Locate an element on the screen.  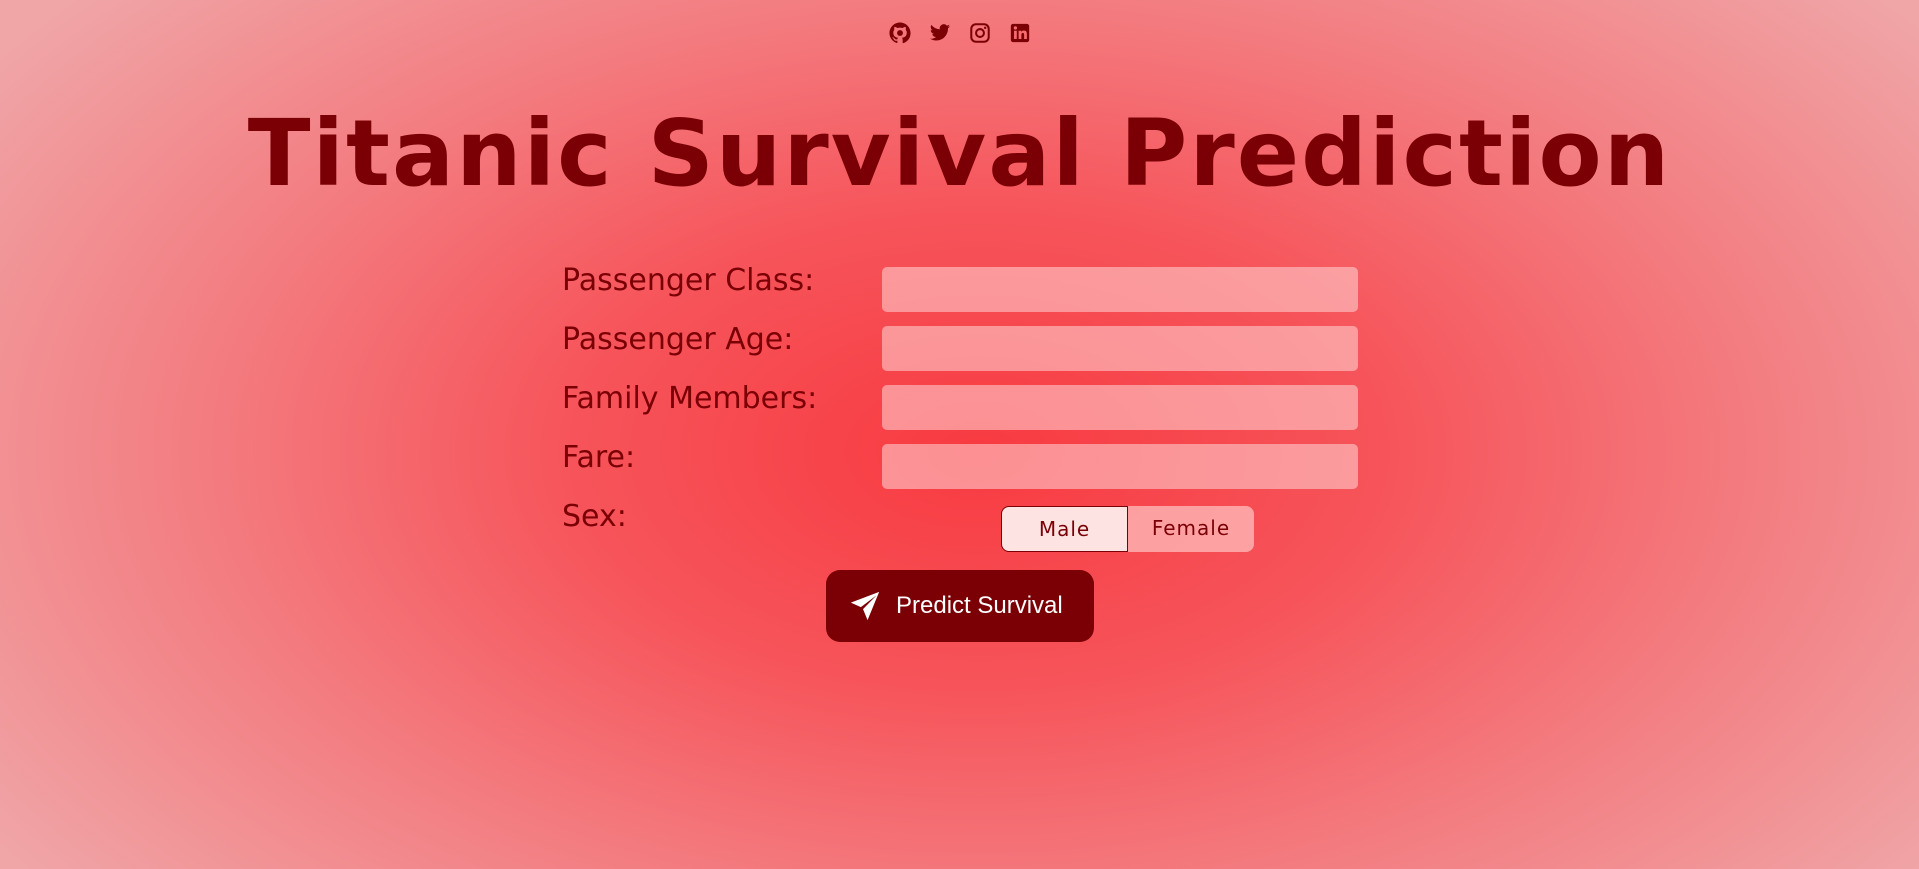
form-row-family-members: Family Members: is located at coordinates (960, 405).